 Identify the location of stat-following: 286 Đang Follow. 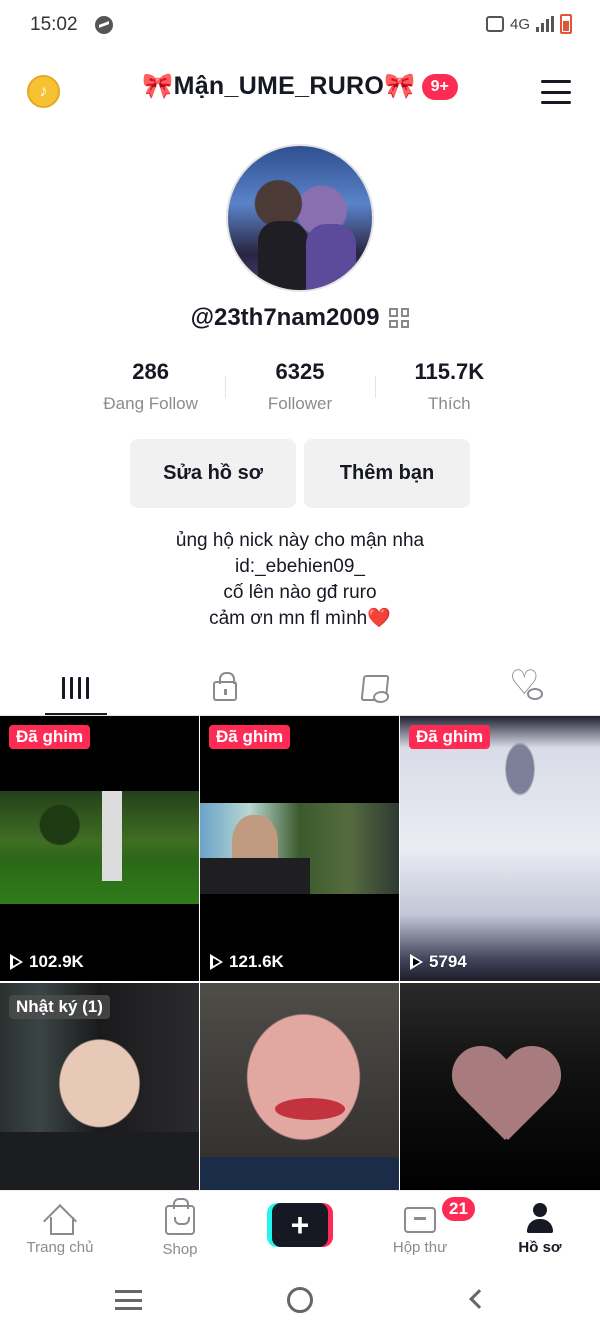
(150, 389).